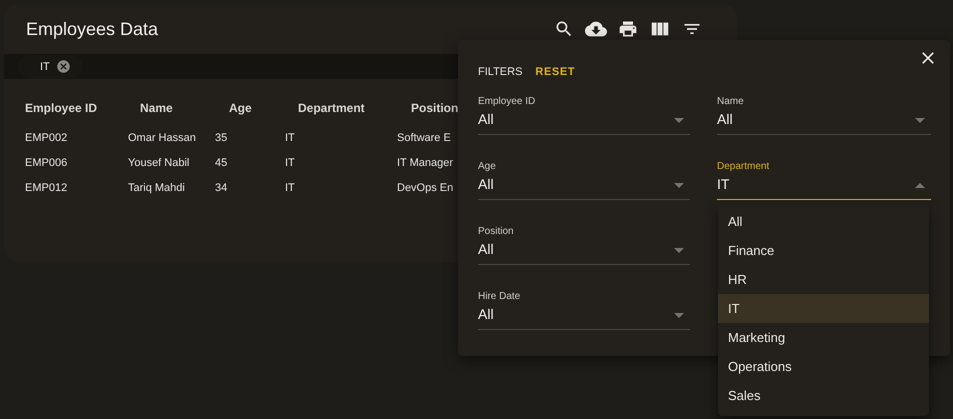  Describe the element at coordinates (46, 163) in the screenshot. I see `table-cell-text: EMP006` at that location.